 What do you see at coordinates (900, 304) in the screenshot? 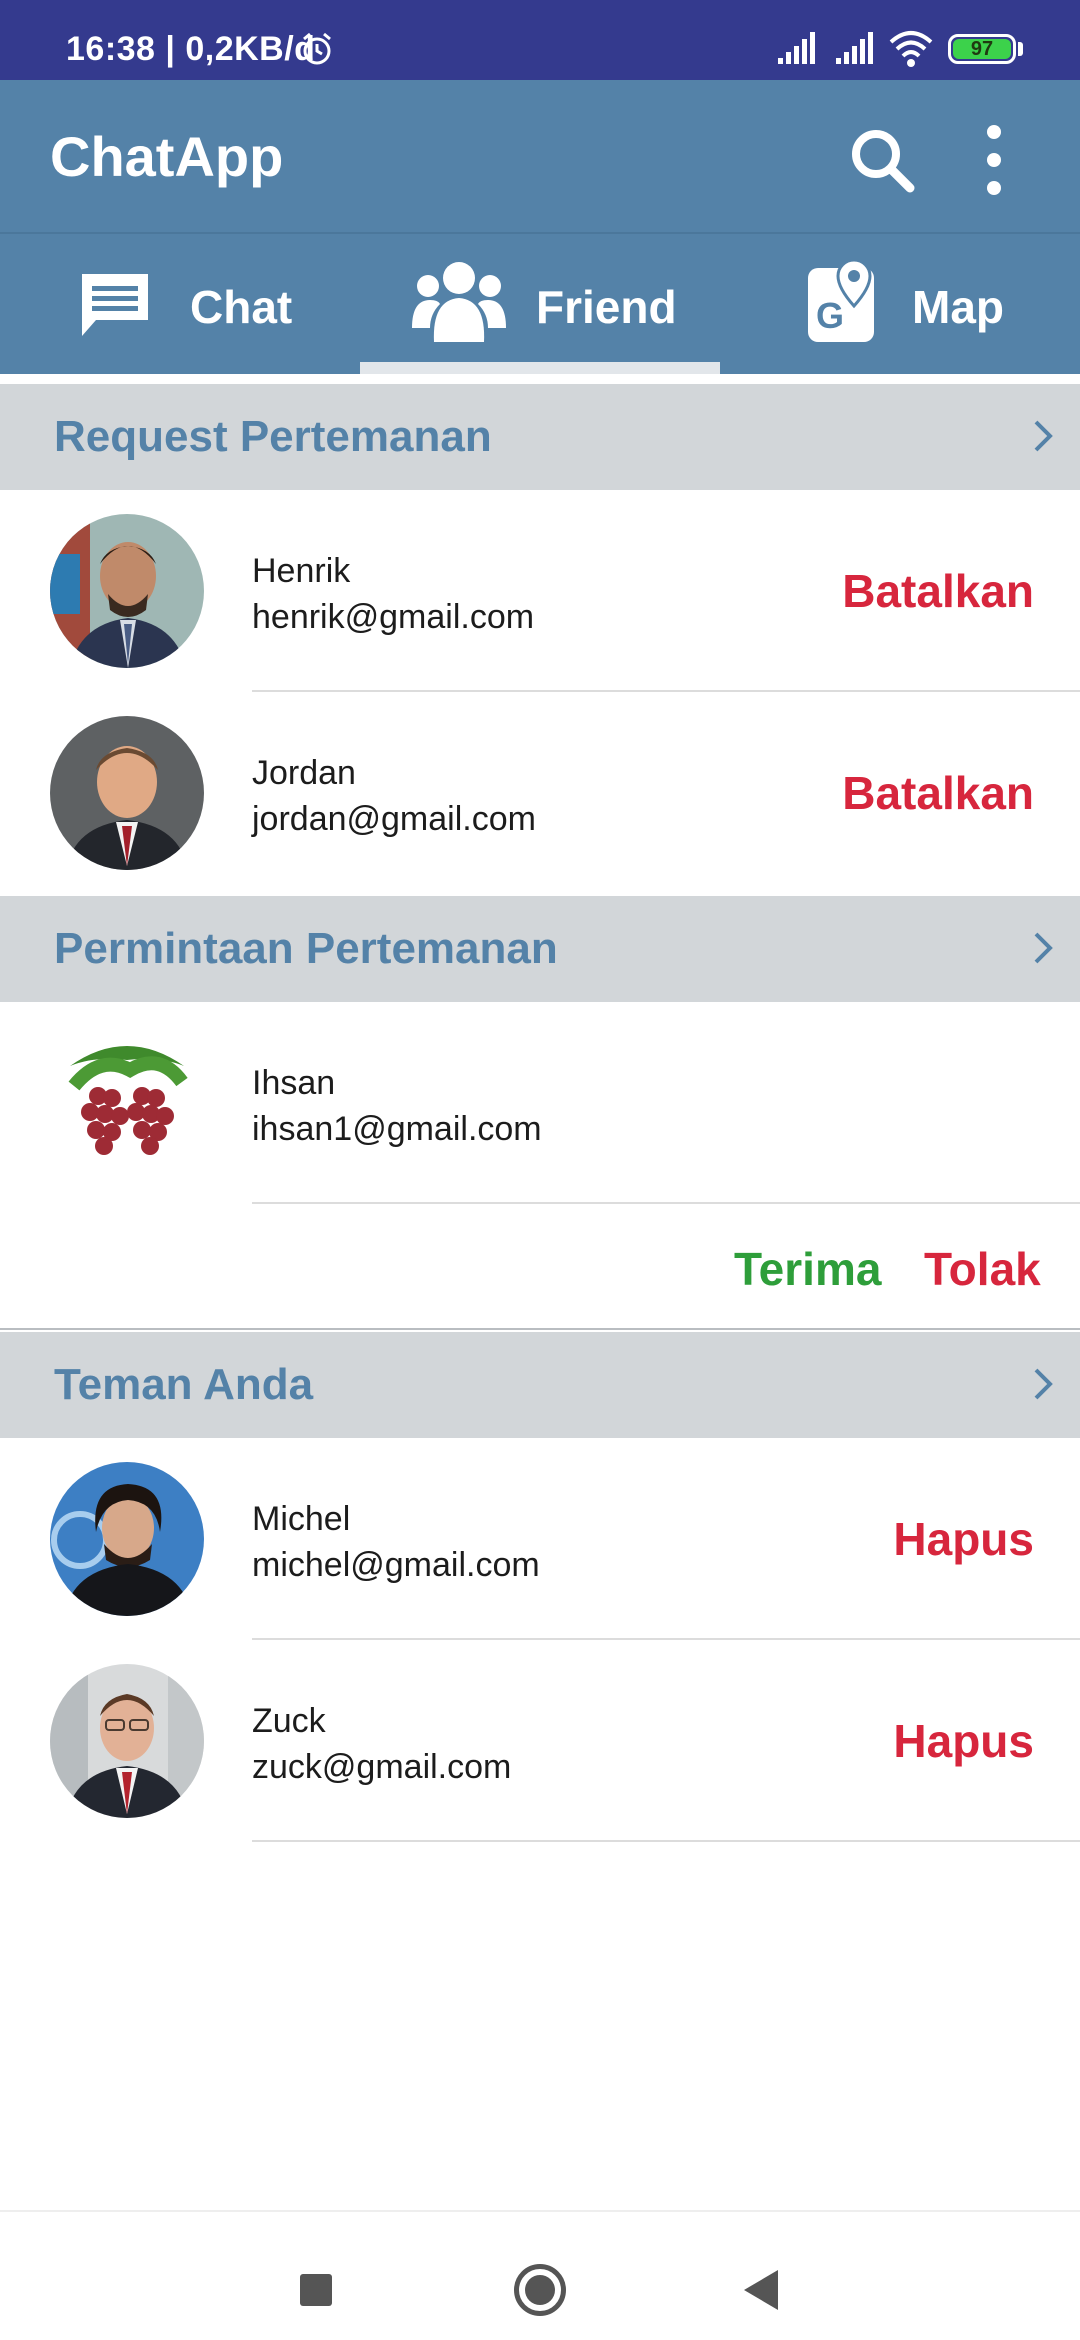
I see `tab-map: G Map` at bounding box center [900, 304].